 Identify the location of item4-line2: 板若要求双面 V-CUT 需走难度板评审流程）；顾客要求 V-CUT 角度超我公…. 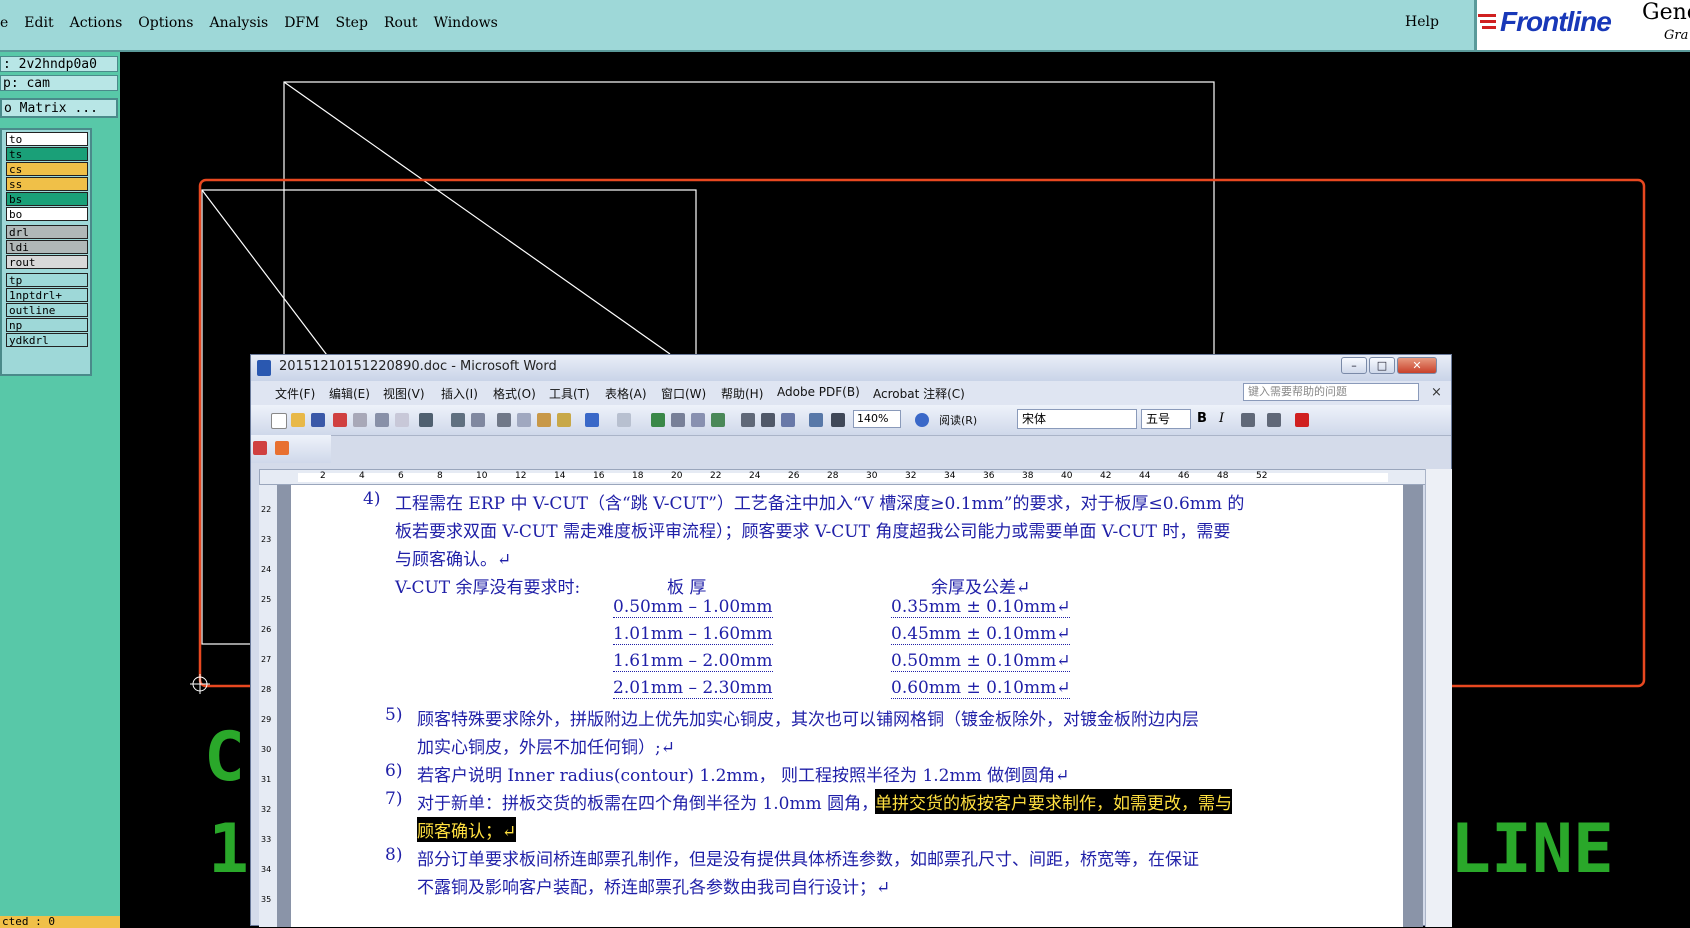
(813, 532).